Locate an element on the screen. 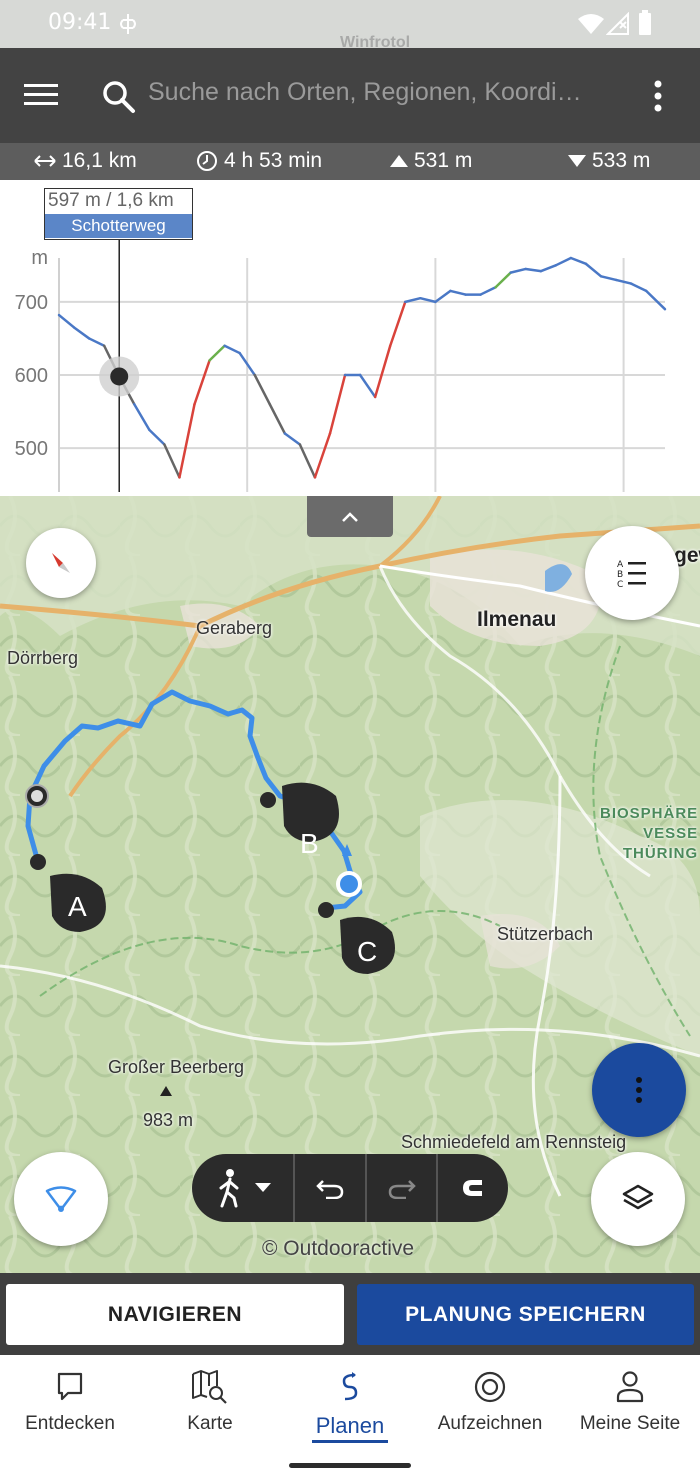 The image size is (700, 1478). waypoint-a: A is located at coordinates (77, 907).